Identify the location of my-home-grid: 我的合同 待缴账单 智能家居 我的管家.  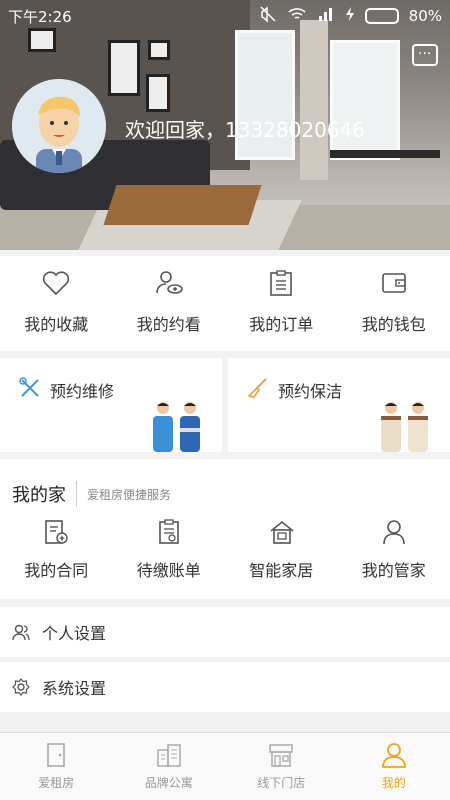
(225, 554).